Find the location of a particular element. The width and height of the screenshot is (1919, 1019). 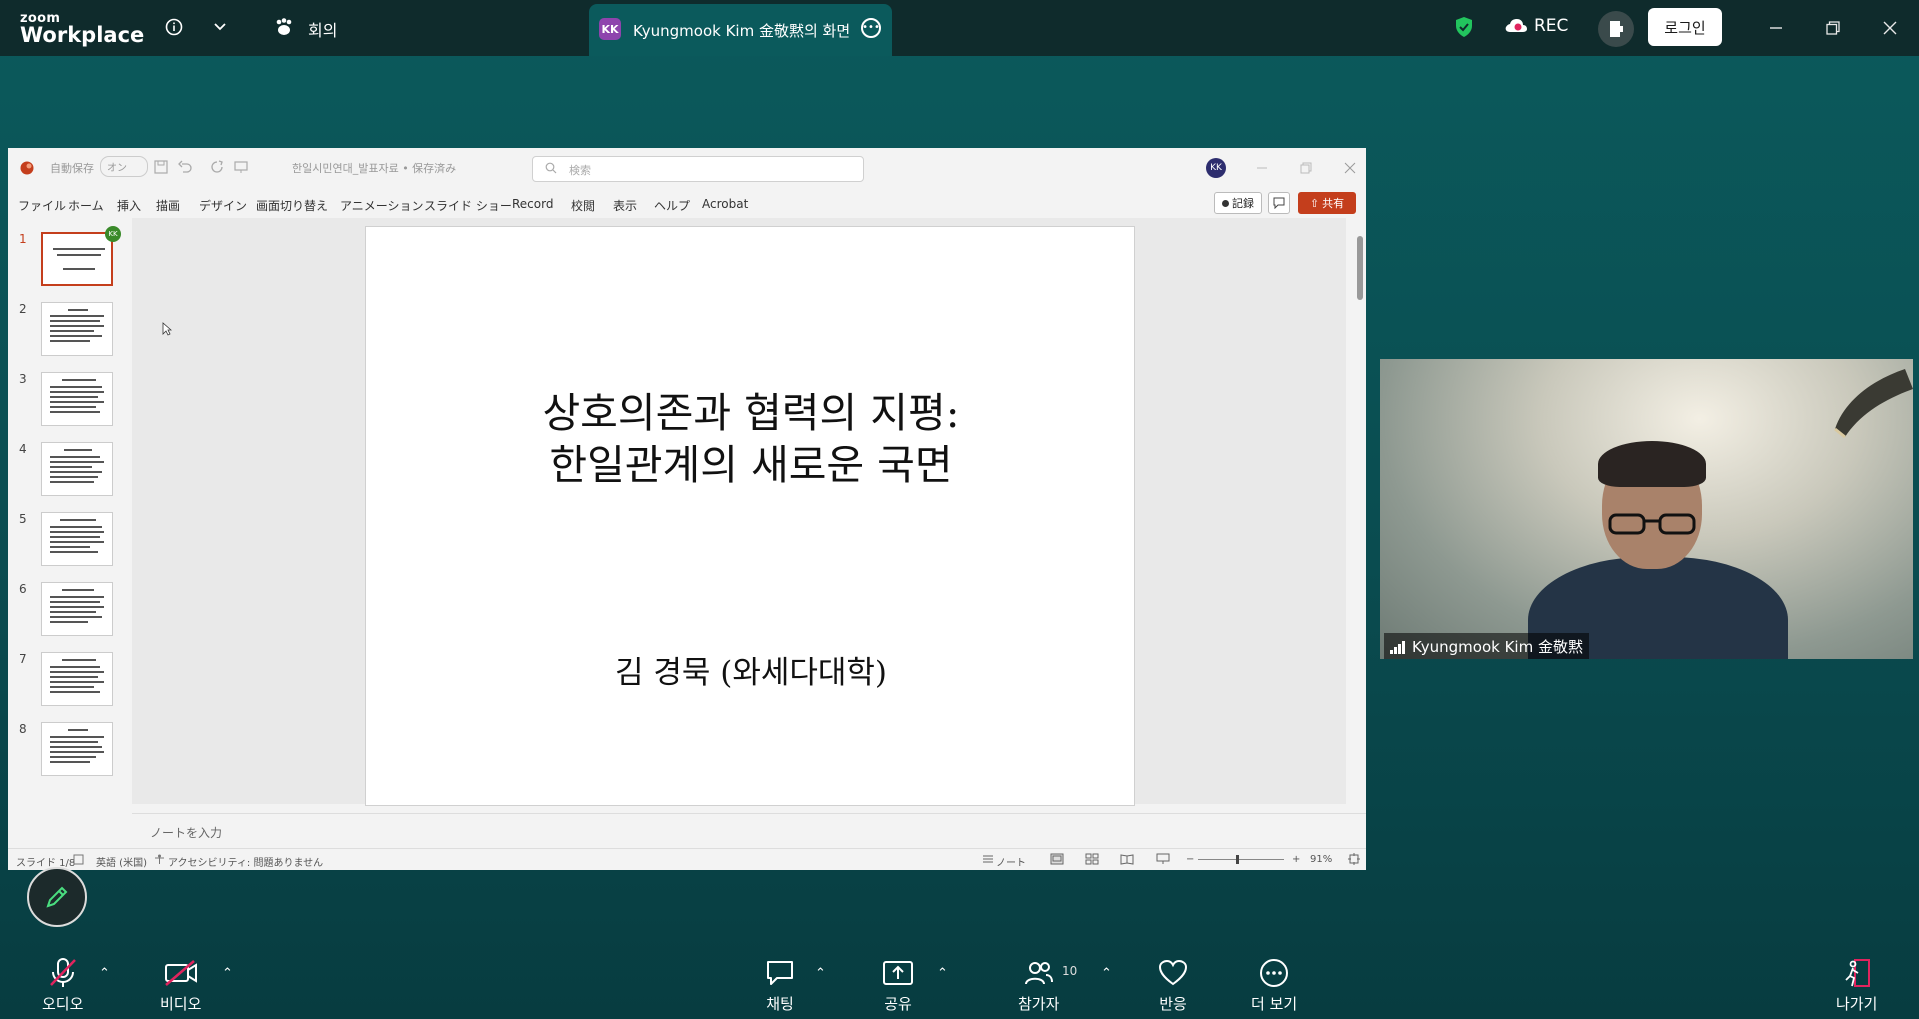

participants-options-icon: ⌃ is located at coordinates (1106, 973).